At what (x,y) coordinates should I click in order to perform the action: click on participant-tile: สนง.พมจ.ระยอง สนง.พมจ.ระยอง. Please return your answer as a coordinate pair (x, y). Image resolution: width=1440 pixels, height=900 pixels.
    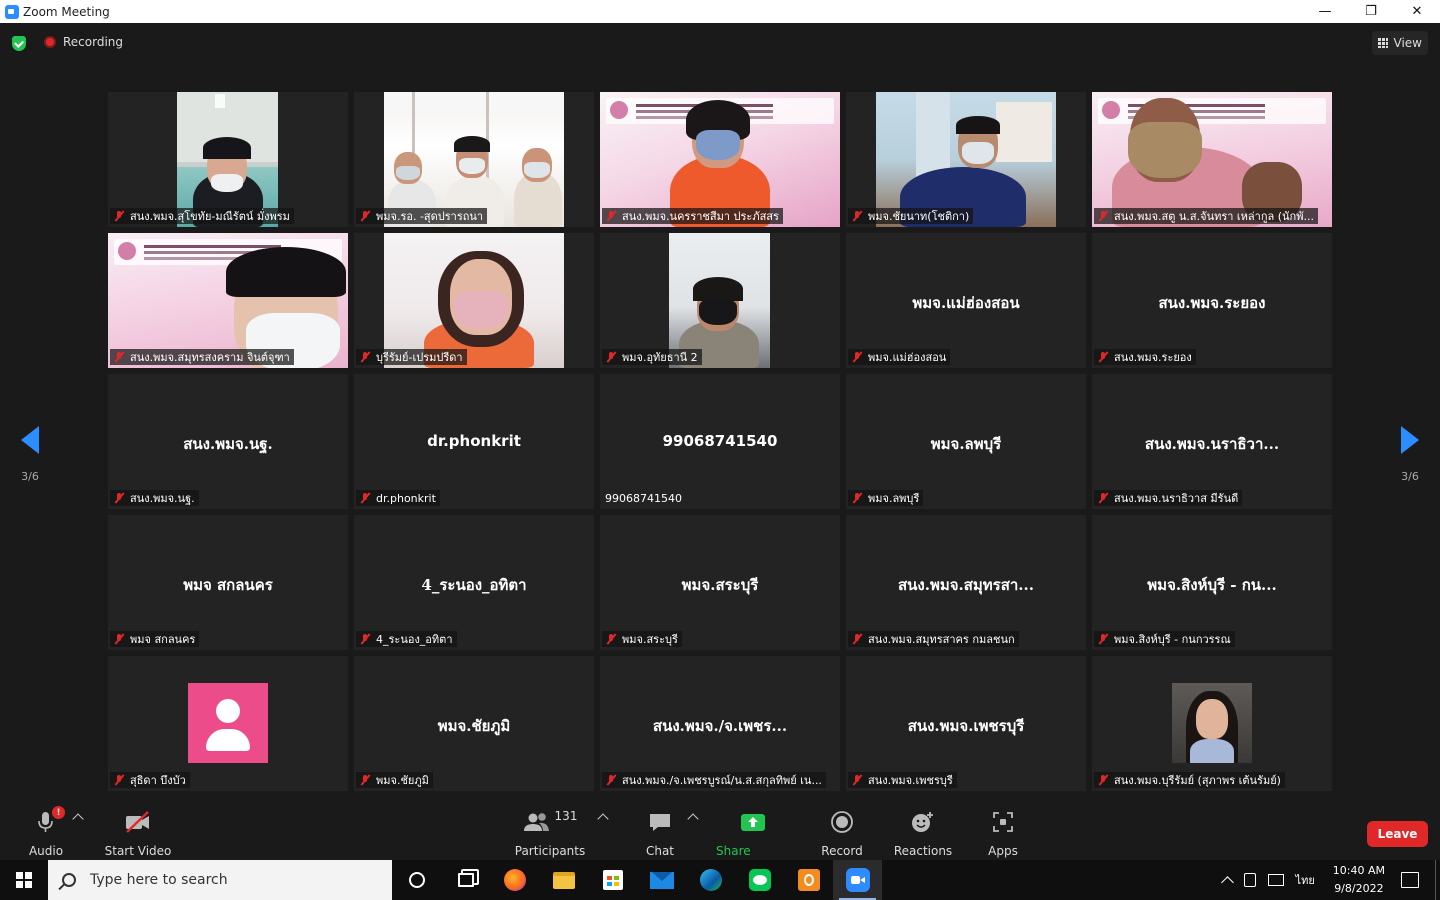
    Looking at the image, I should click on (1212, 300).